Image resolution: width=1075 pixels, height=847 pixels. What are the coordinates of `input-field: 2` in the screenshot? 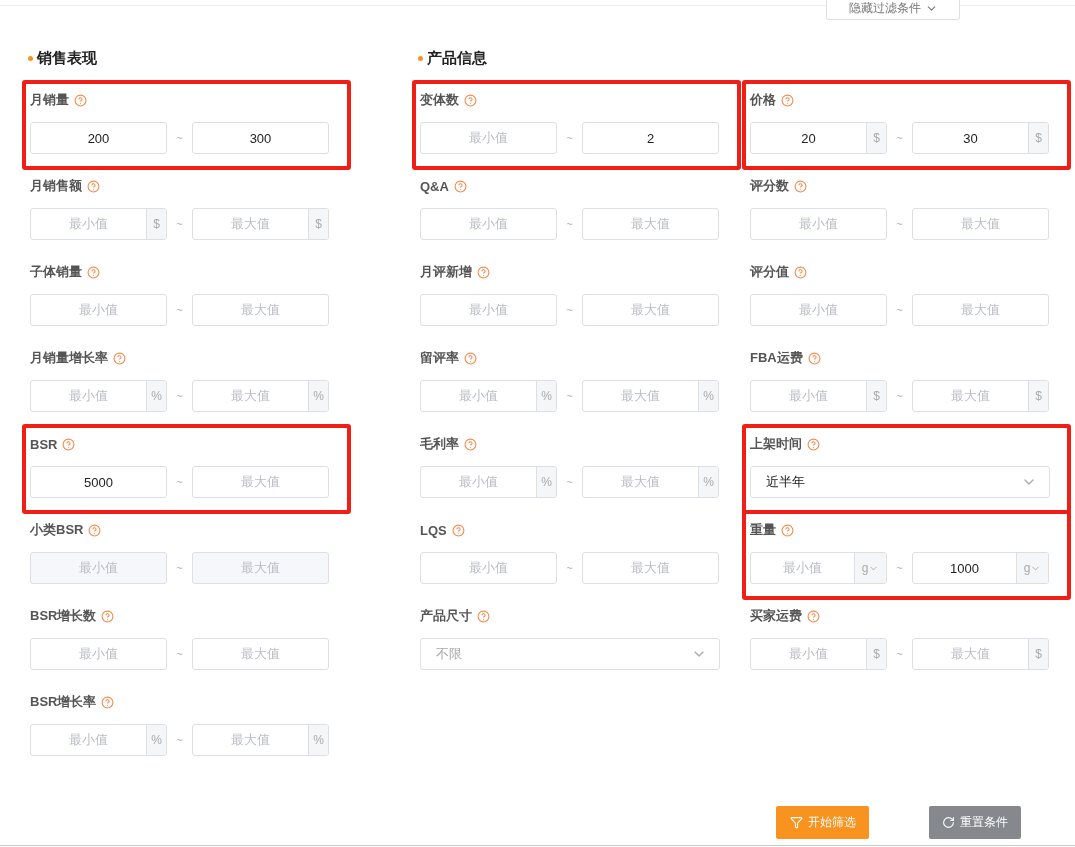 It's located at (650, 138).